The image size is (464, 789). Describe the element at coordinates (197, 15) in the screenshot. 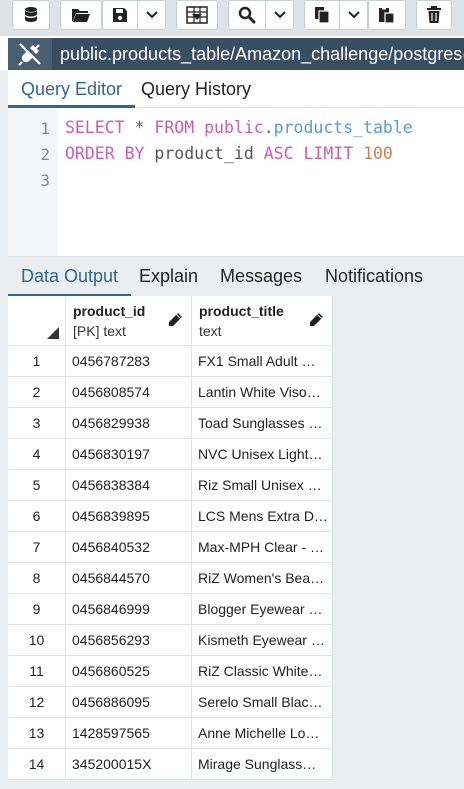

I see `save-data-changes-button` at that location.